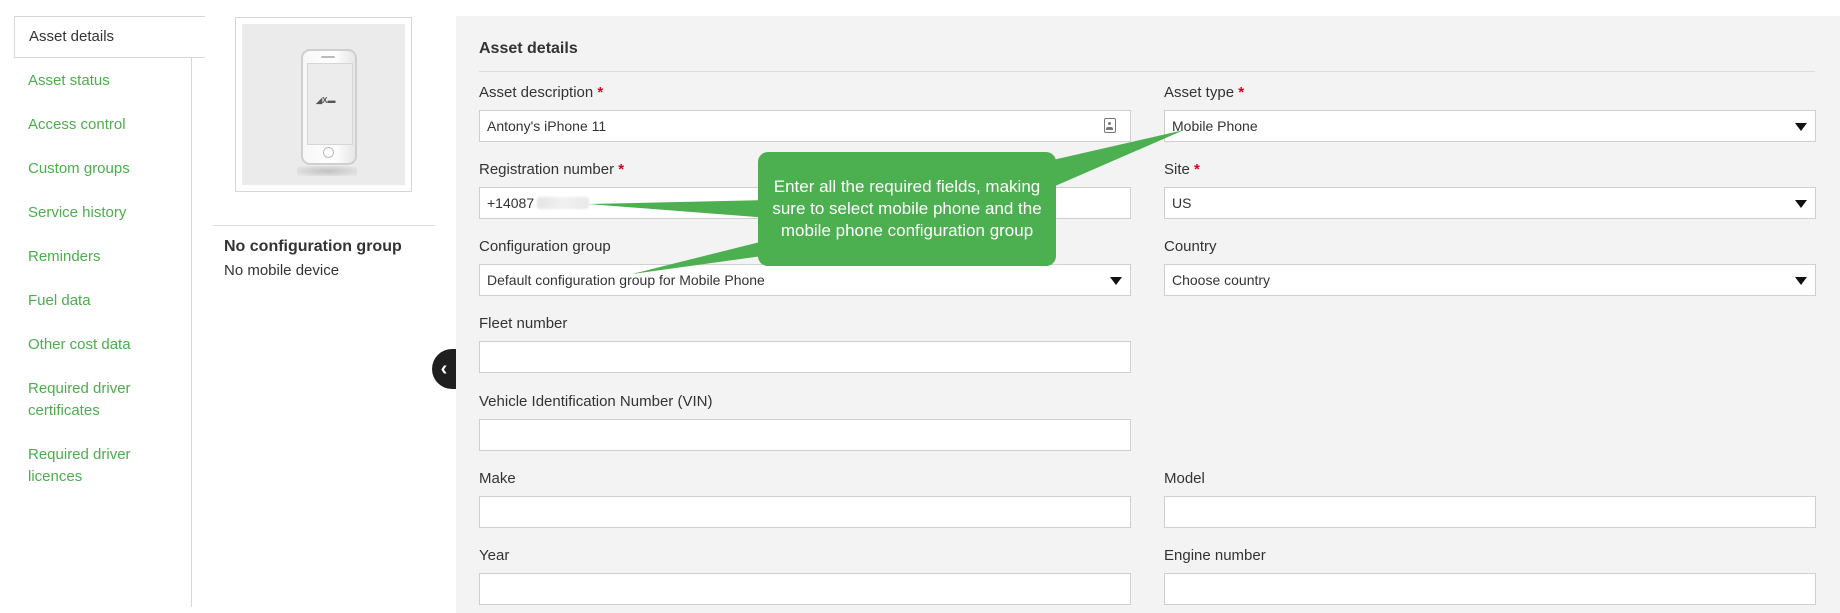 This screenshot has width=1840, height=613. I want to click on callout-pointers, so click(886, 202).